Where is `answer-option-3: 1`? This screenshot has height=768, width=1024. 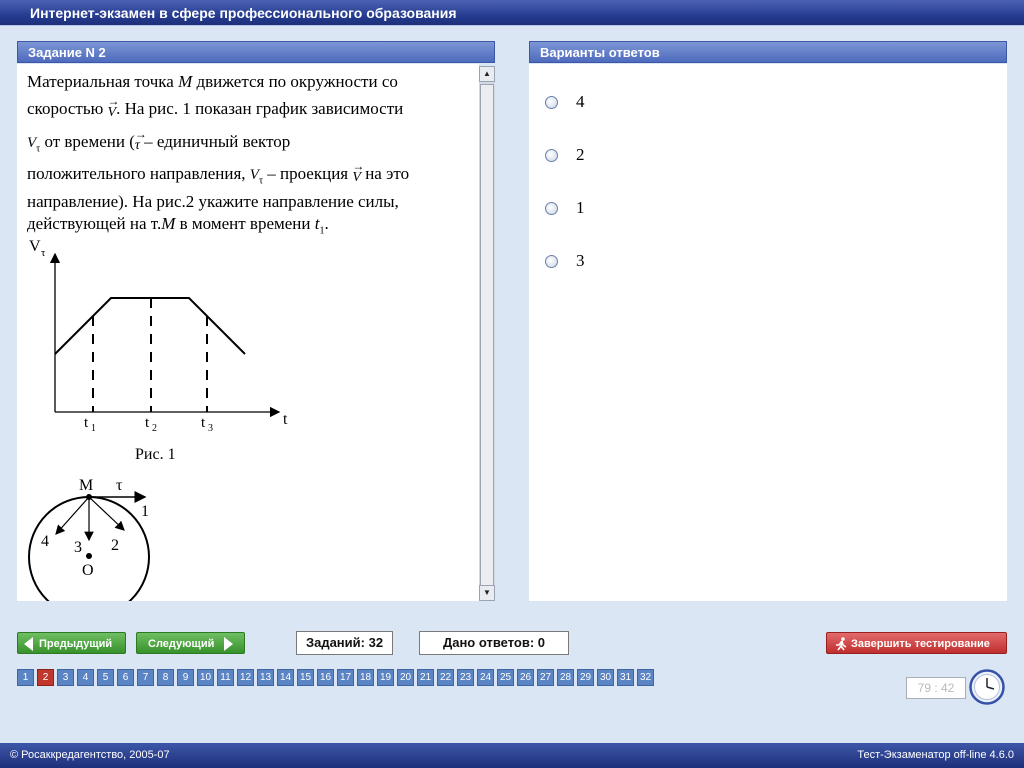 answer-option-3: 1 is located at coordinates (565, 208).